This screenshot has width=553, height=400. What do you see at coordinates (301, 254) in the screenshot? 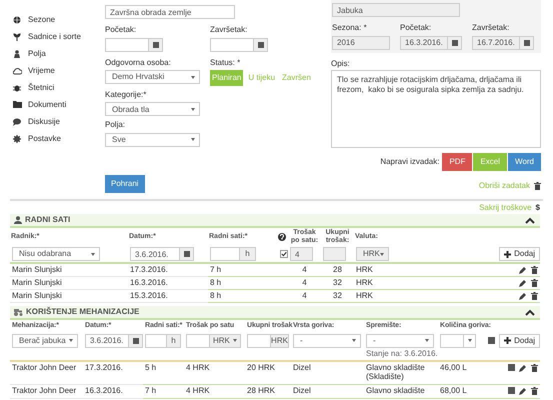
I see `rate-field: 4` at bounding box center [301, 254].